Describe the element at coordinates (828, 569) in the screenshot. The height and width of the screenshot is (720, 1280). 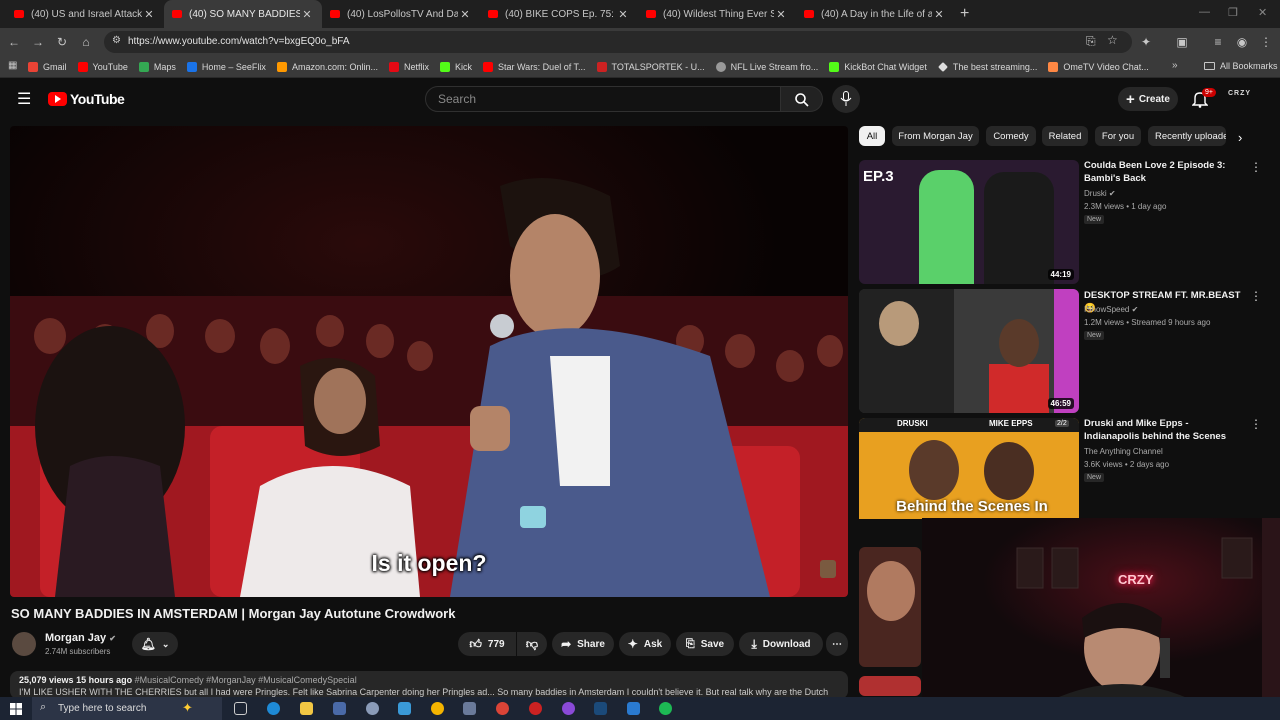
I see `channel-watermark` at that location.